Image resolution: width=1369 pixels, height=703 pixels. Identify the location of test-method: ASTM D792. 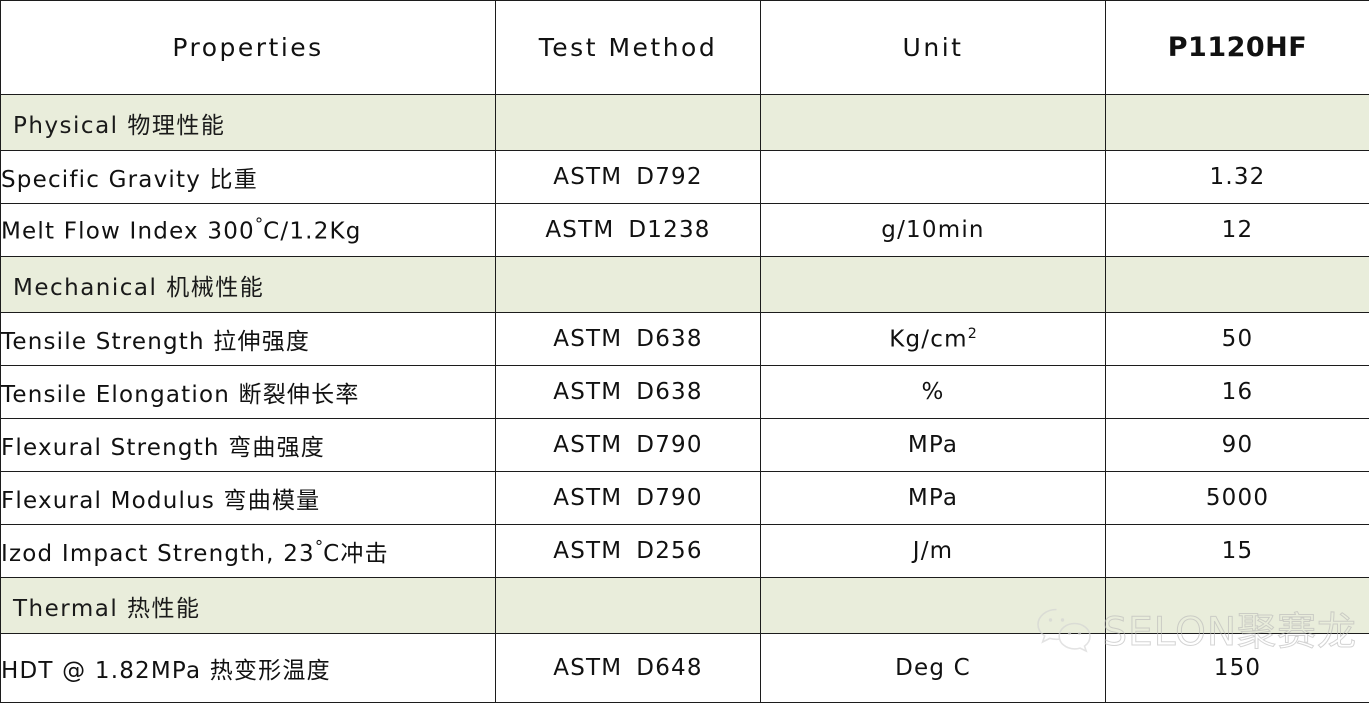
(628, 177).